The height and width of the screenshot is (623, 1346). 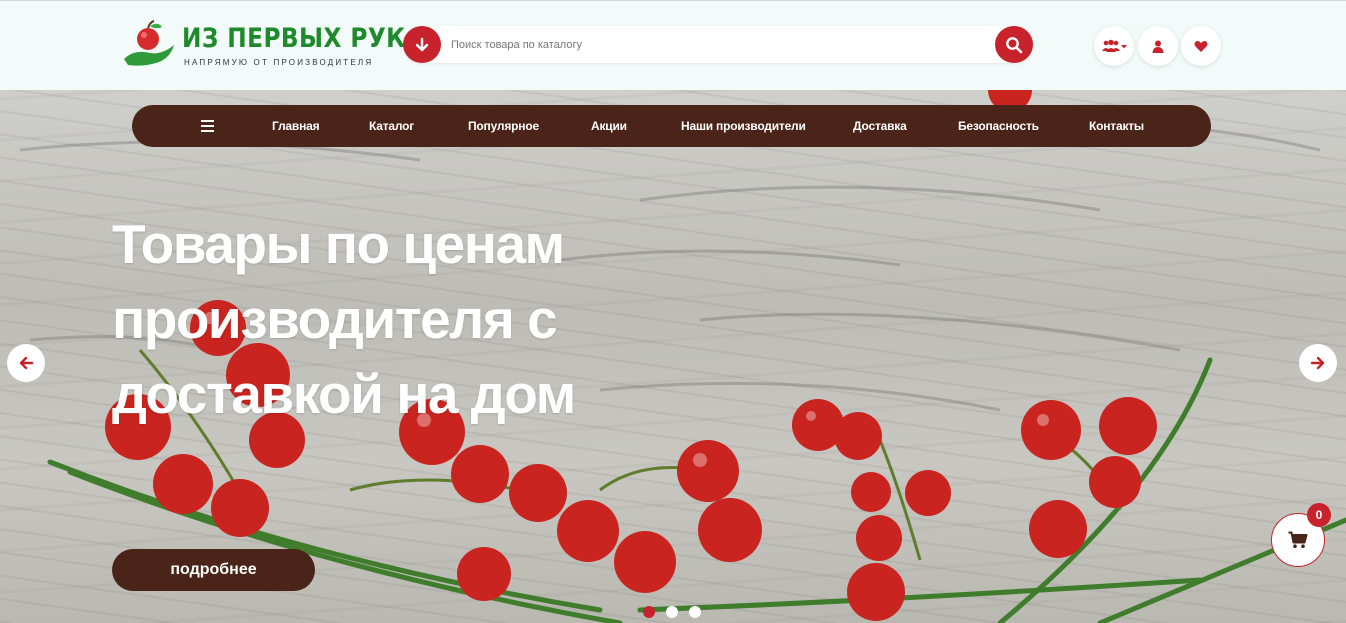 What do you see at coordinates (998, 126) in the screenshot?
I see `nav-item-safety: Безопасность` at bounding box center [998, 126].